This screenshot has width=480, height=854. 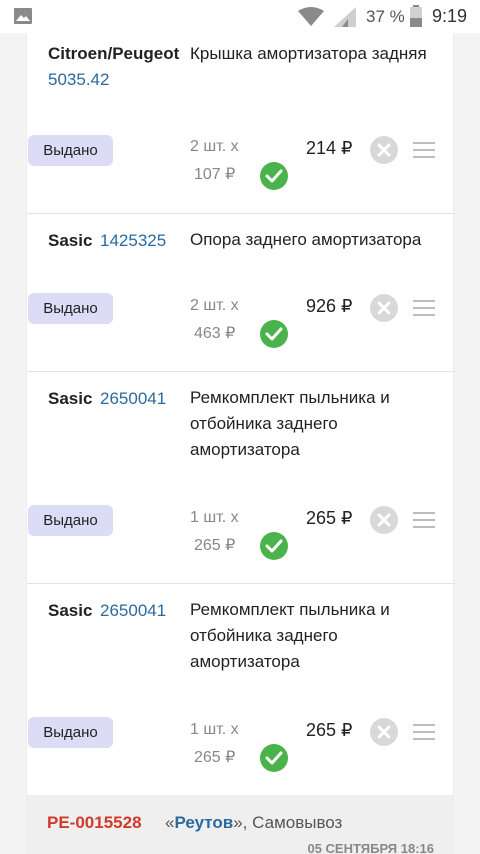 What do you see at coordinates (204, 822) in the screenshot?
I see `order-city: Реутов` at bounding box center [204, 822].